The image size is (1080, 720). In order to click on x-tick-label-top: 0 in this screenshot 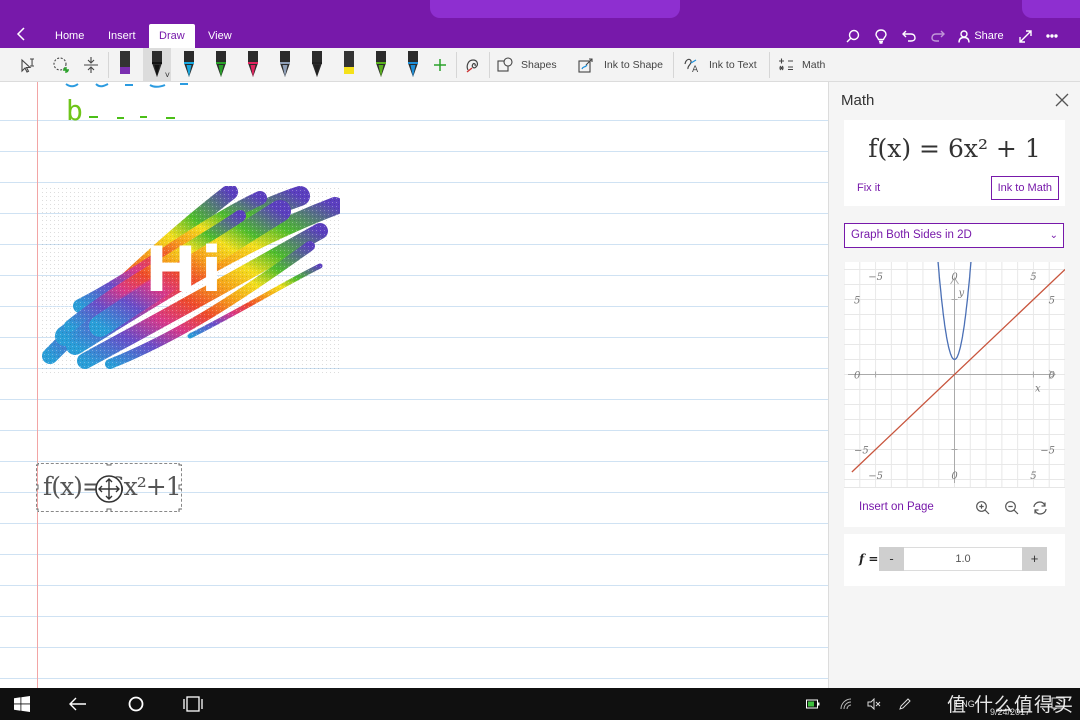, I will do `click(954, 277)`.